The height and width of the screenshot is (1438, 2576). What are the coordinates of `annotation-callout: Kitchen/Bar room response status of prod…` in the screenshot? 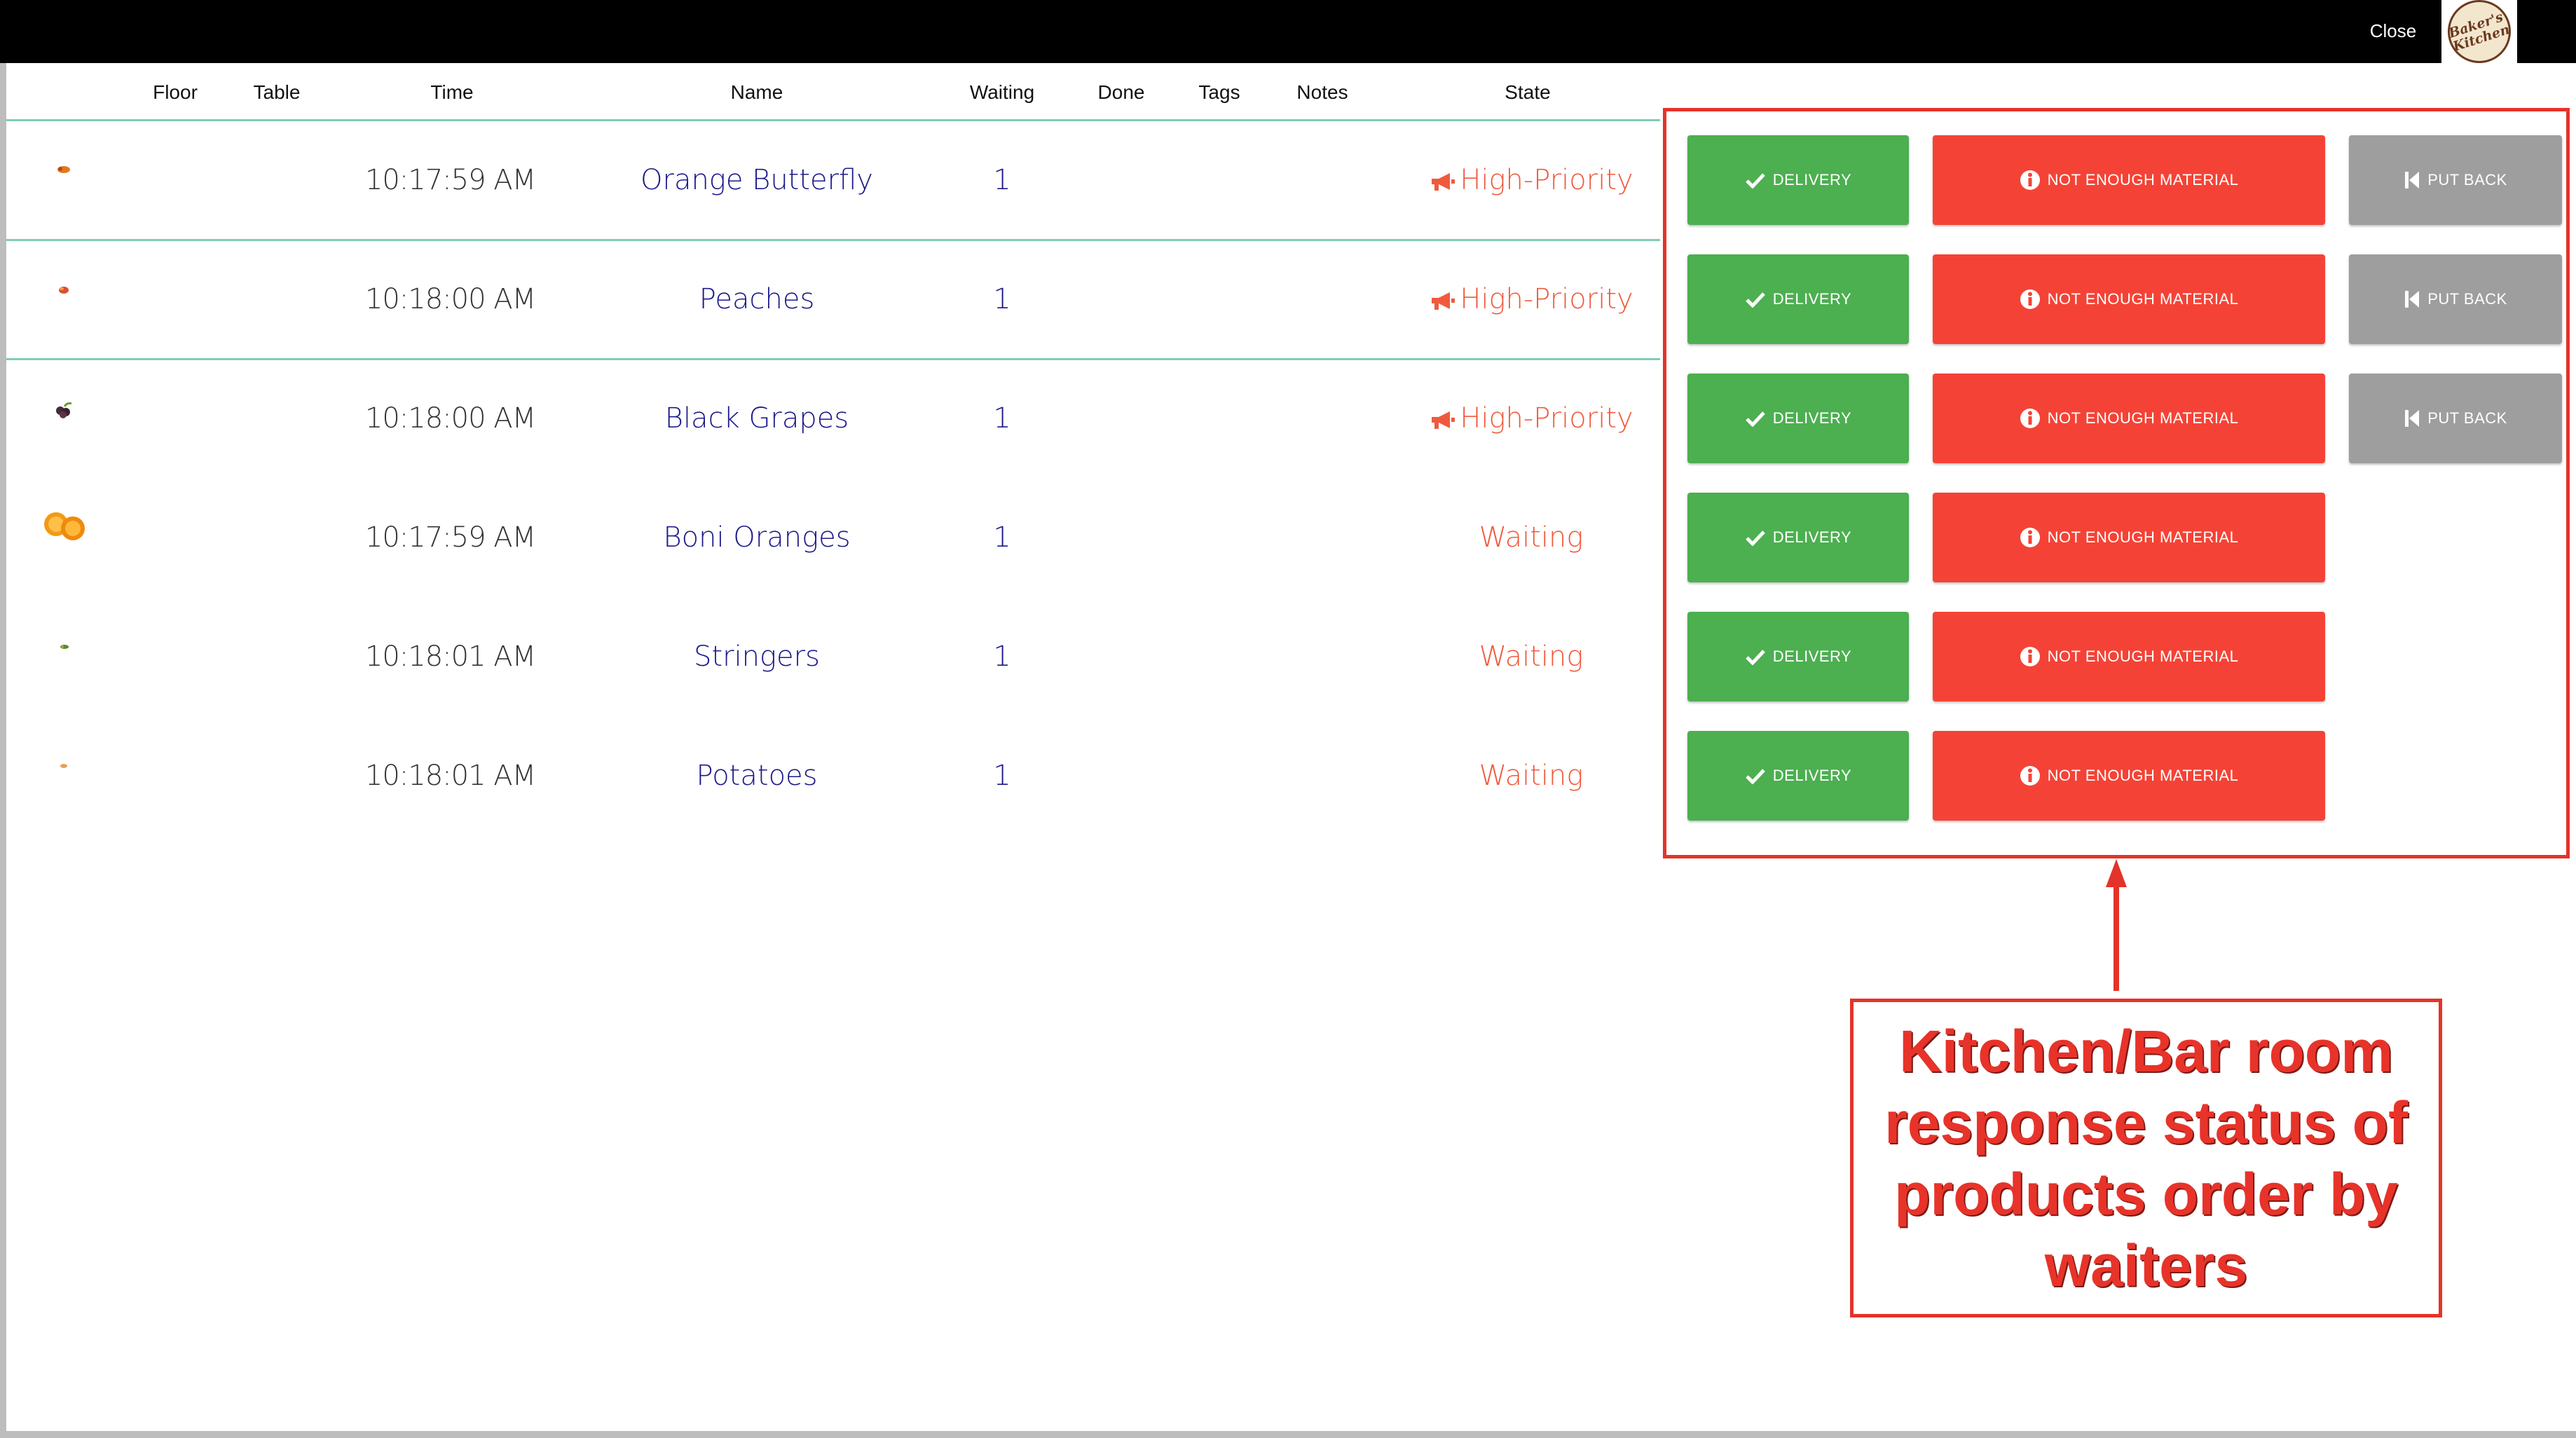 It's located at (2146, 1158).